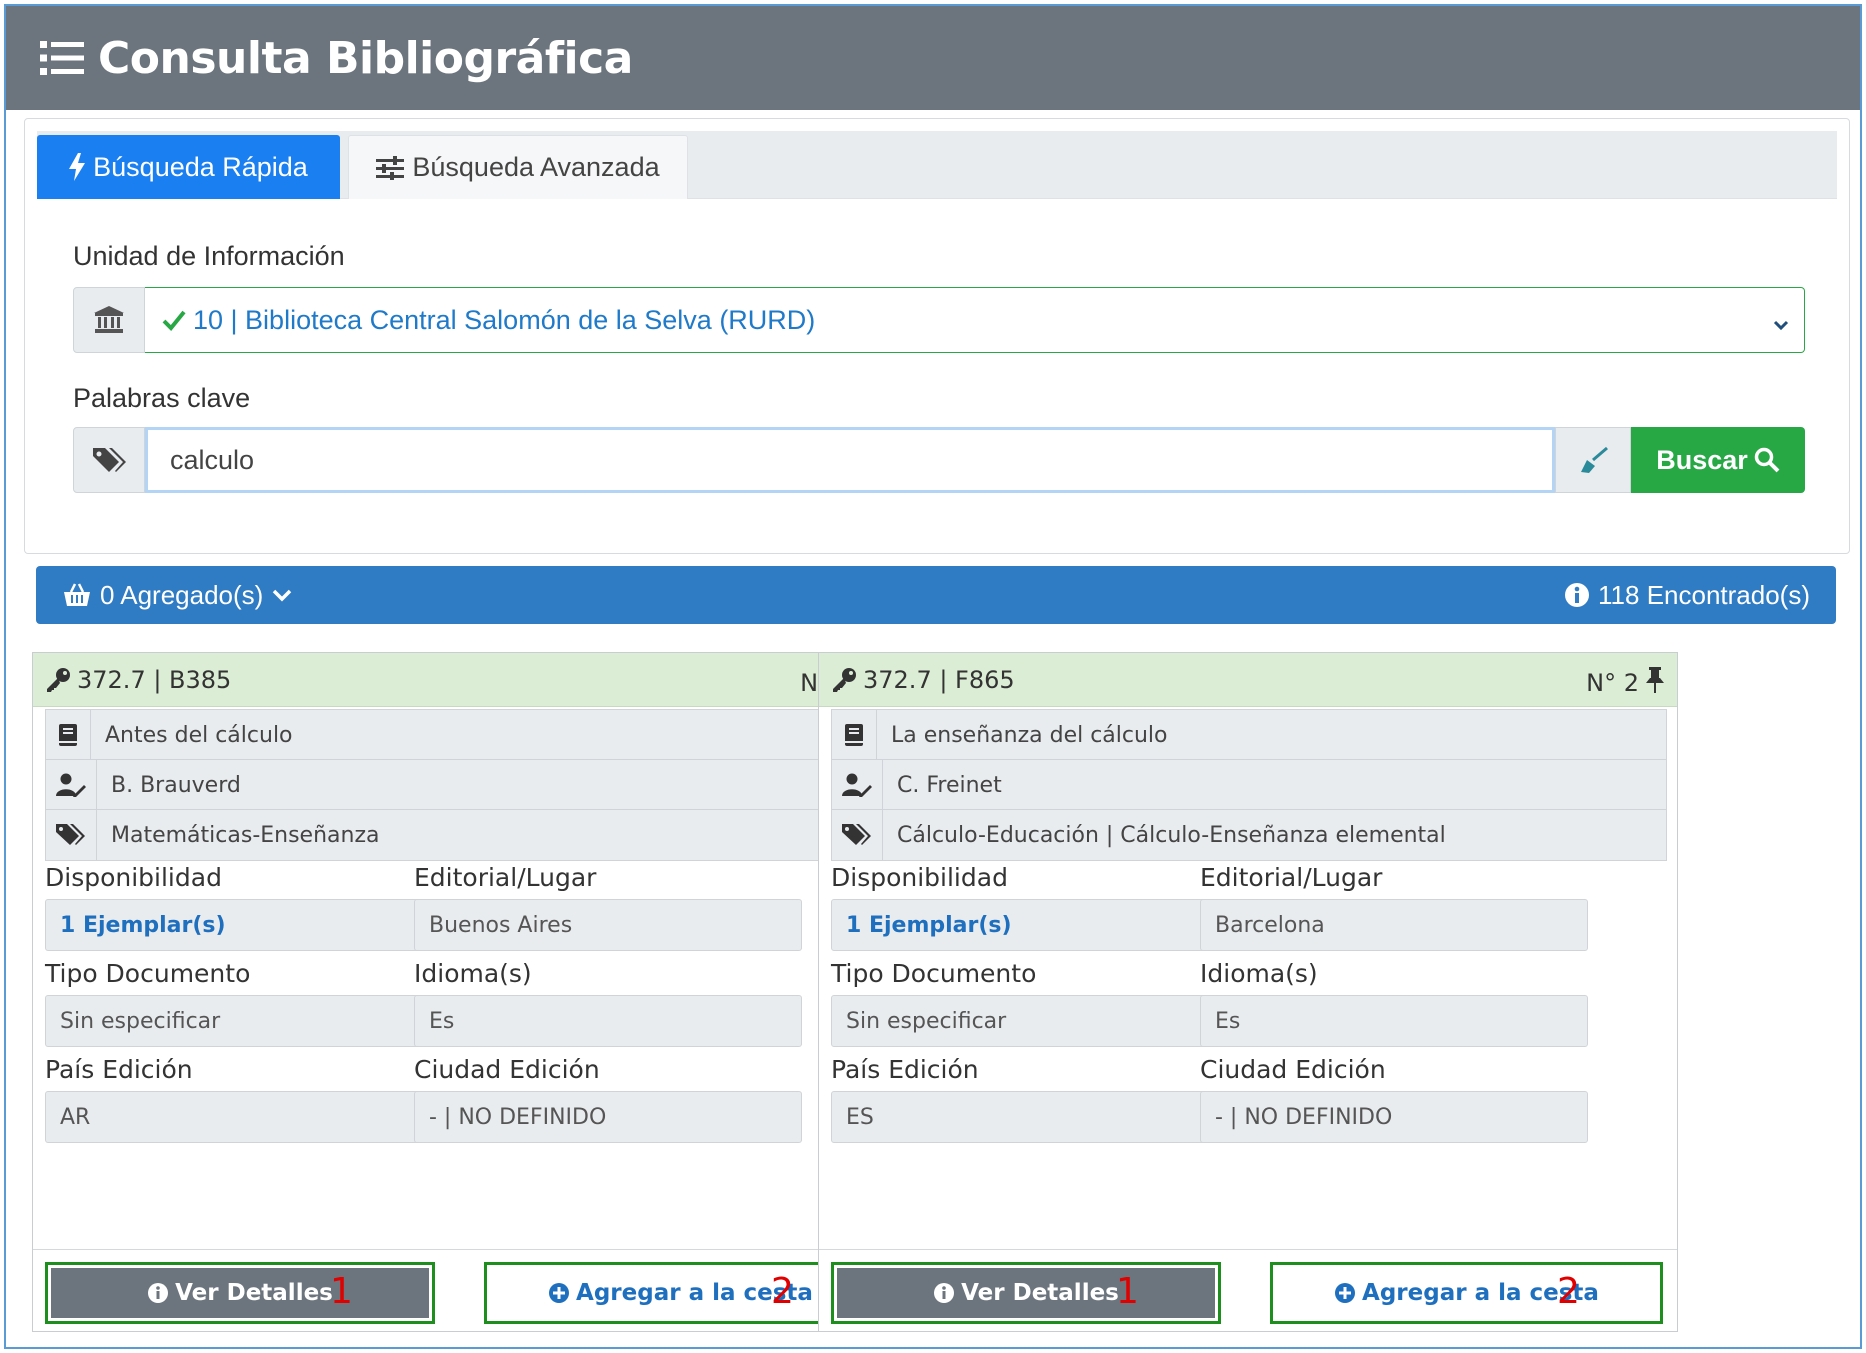 Image resolution: width=1866 pixels, height=1353 pixels. I want to click on found-count-group: 118 Encontrado(s), so click(1683, 595).